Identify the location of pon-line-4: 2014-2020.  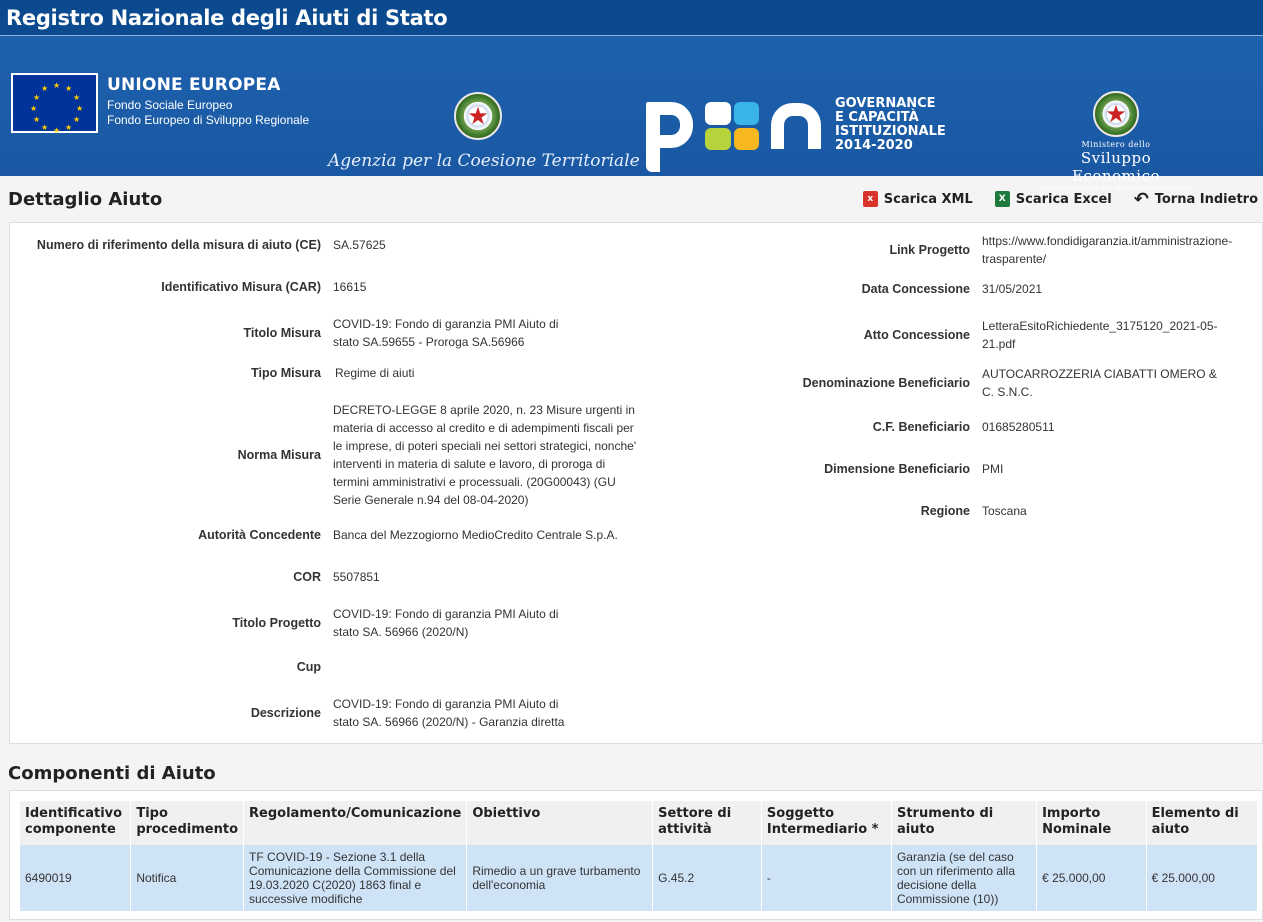
(874, 145).